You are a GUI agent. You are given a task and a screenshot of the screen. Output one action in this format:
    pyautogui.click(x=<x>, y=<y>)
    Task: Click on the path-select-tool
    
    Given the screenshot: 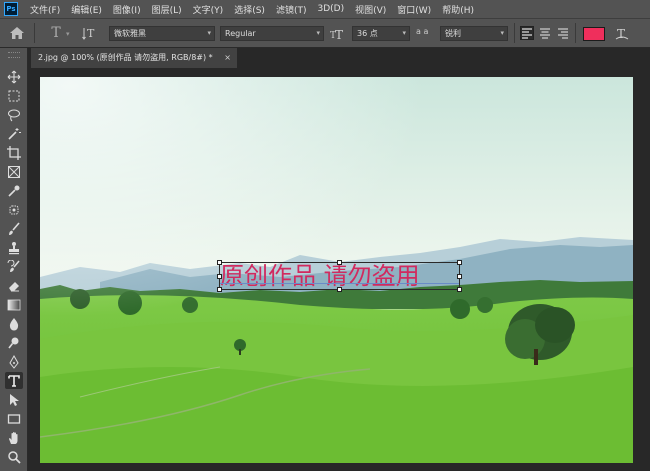 What is the action you would take?
    pyautogui.click(x=14, y=399)
    